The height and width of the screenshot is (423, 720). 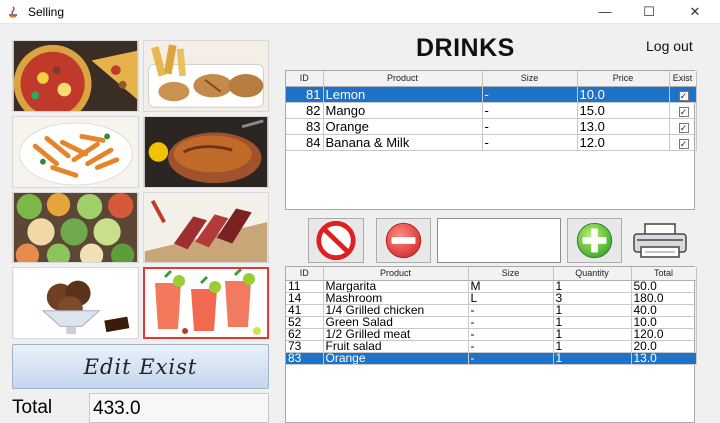 I want to click on product-id-cell: 82, so click(x=305, y=110).